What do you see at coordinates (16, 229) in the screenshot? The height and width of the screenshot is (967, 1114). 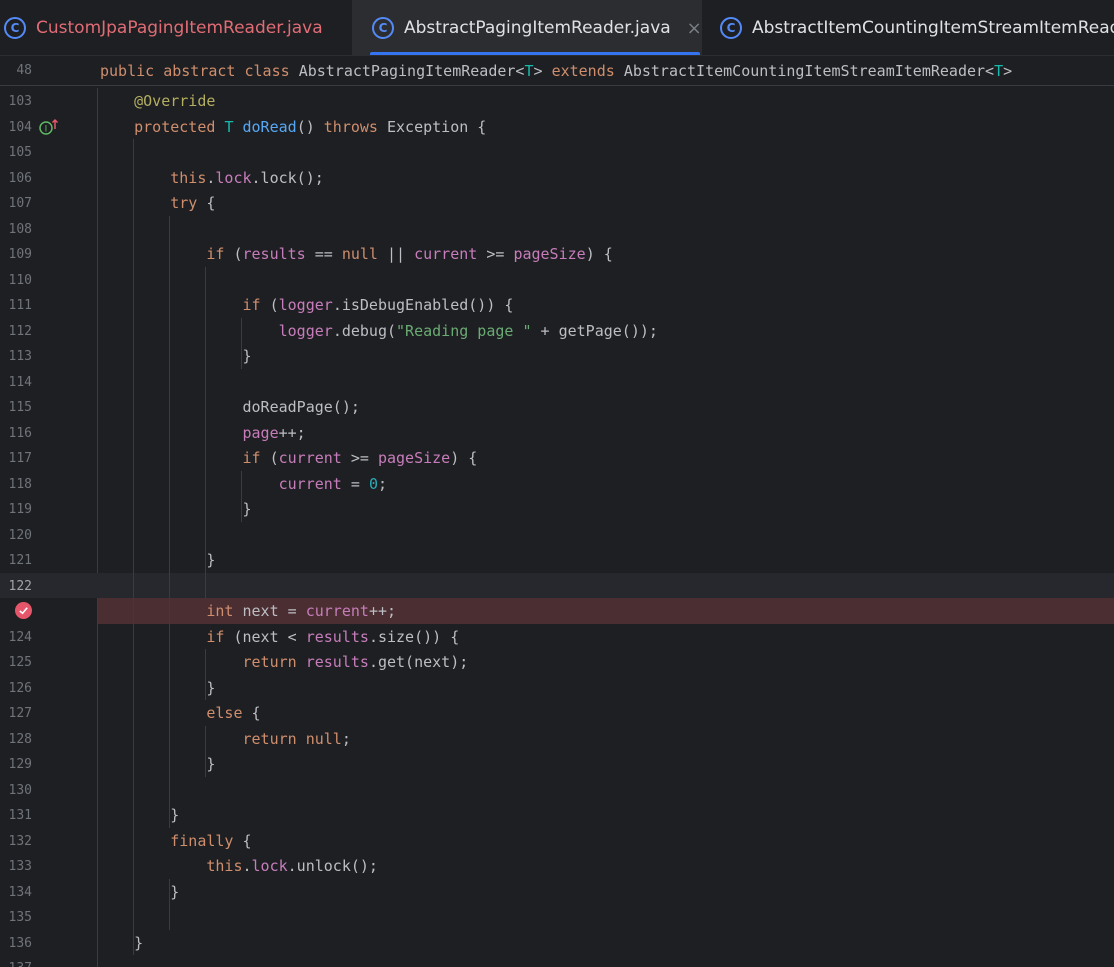 I see `line-number: 108` at bounding box center [16, 229].